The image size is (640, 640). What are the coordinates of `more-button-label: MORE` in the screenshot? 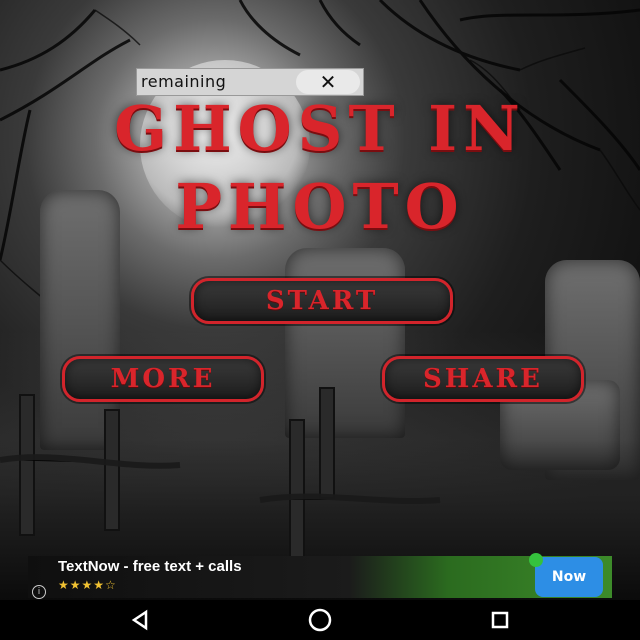 It's located at (163, 379).